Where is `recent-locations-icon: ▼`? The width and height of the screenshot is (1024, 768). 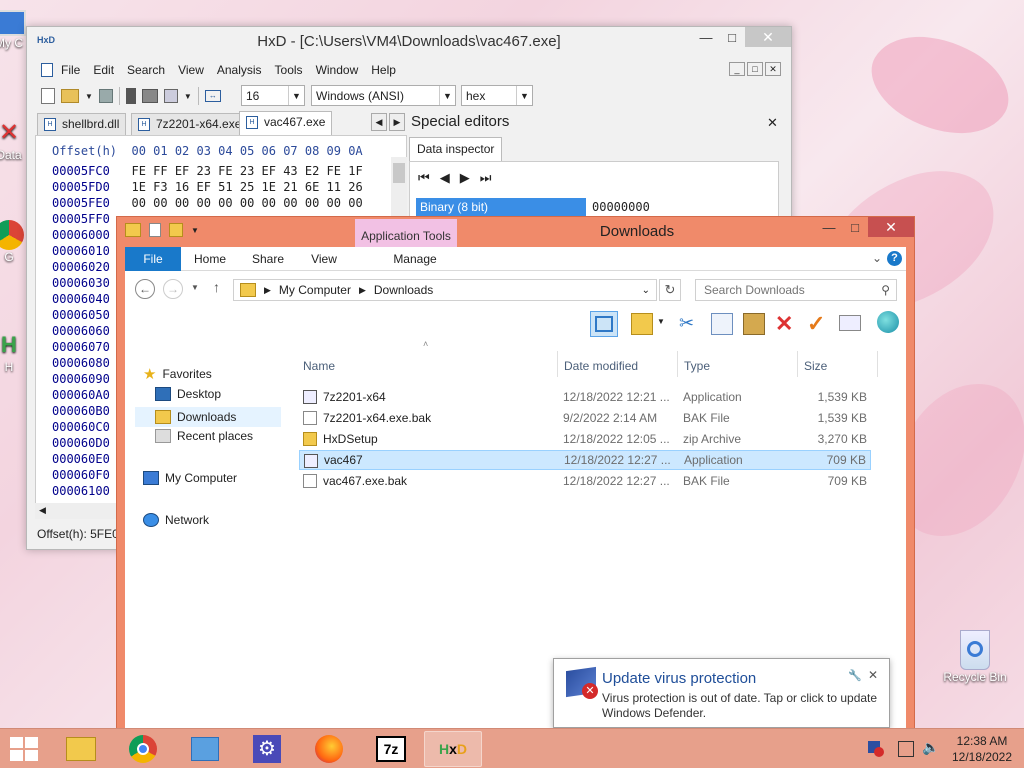 recent-locations-icon: ▼ is located at coordinates (195, 287).